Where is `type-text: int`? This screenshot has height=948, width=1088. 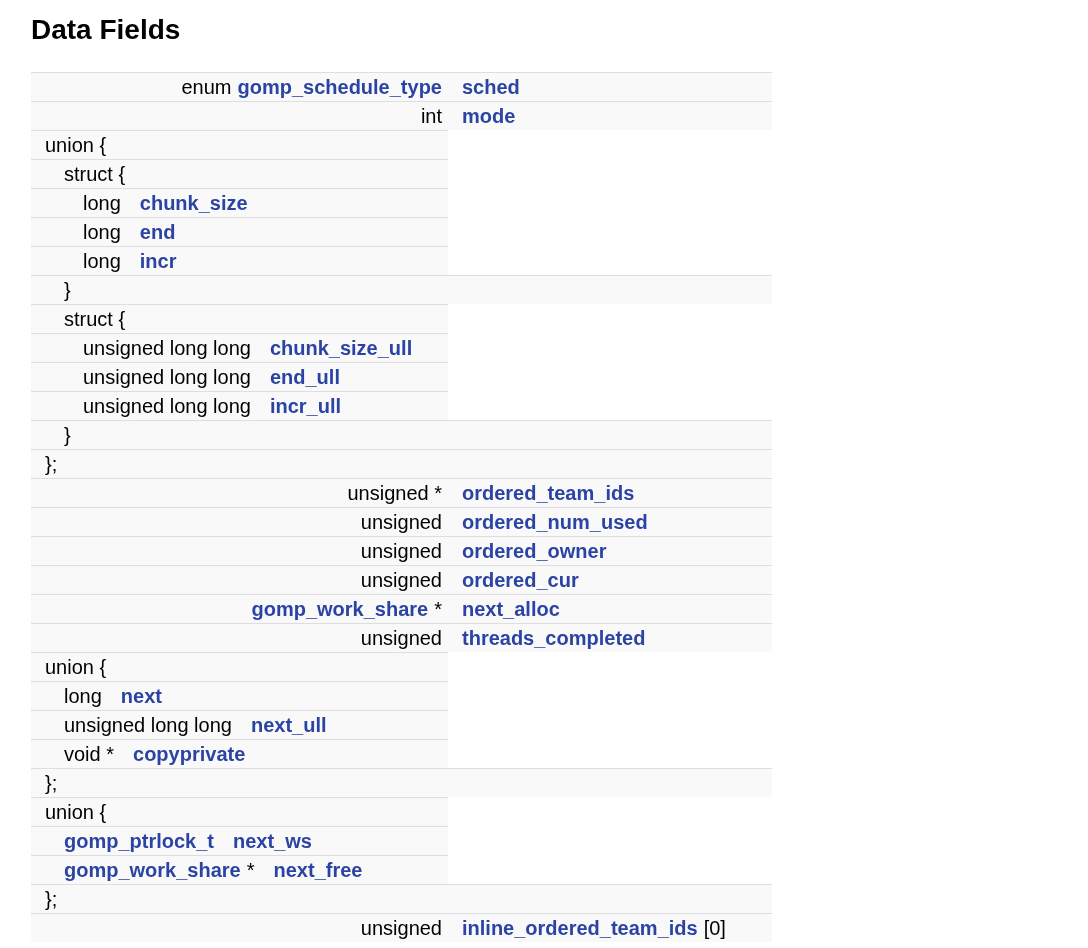
type-text: int is located at coordinates (431, 116).